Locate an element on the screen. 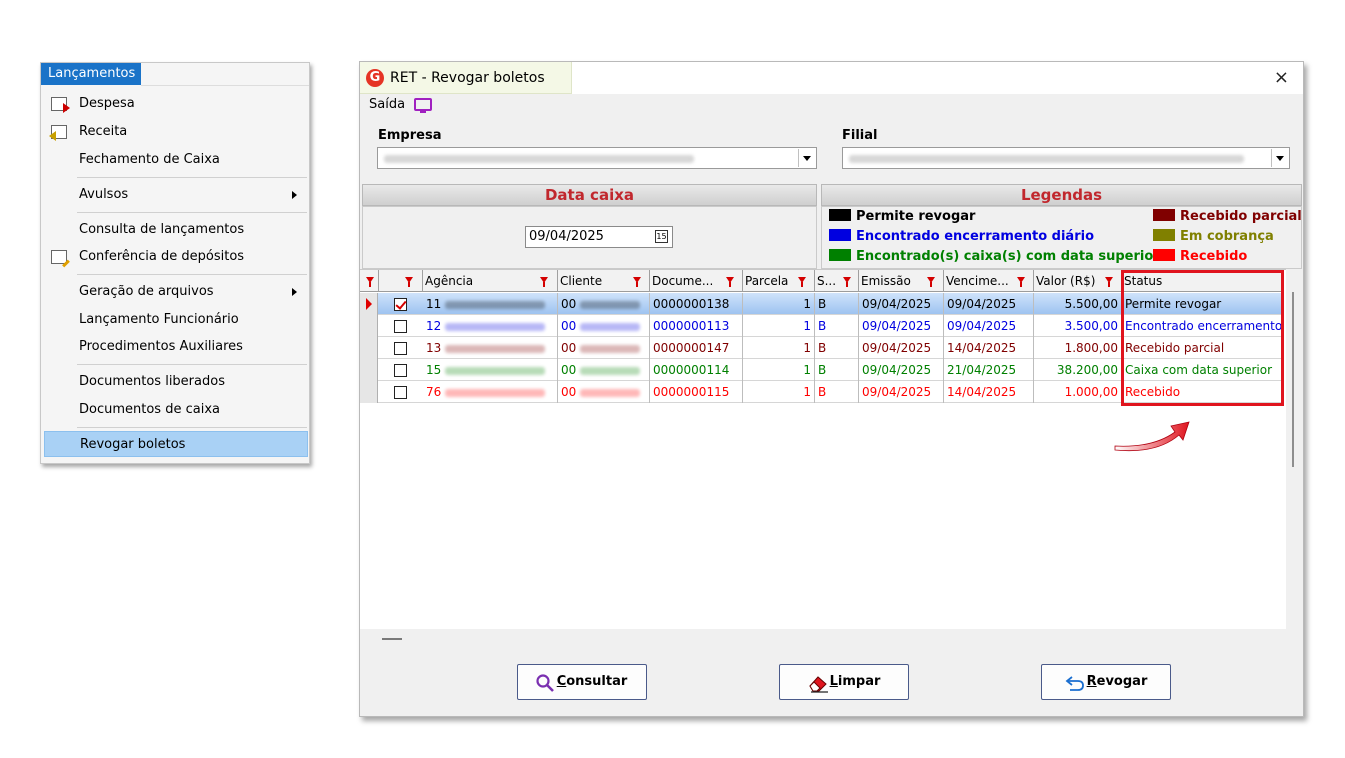 The width and height of the screenshot is (1345, 758). horizontal-scrollbar is located at coordinates (392, 639).